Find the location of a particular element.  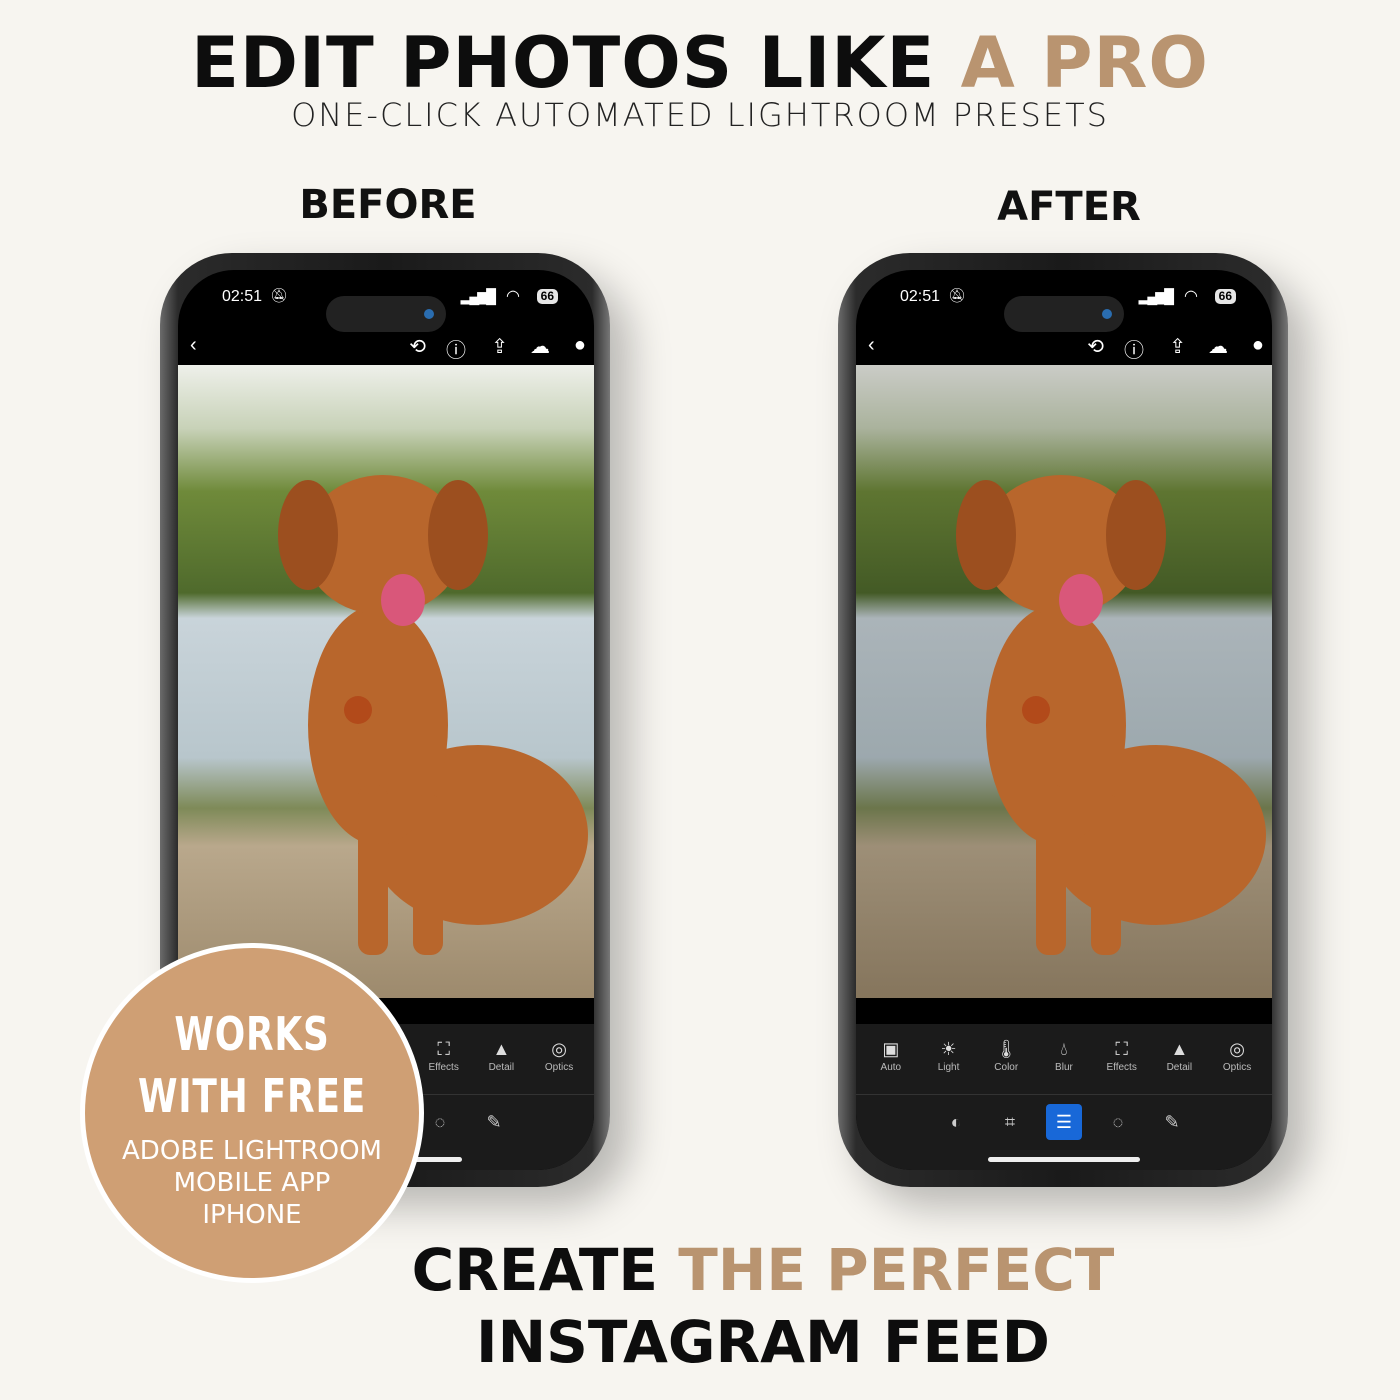

subtitle: ONE-CLICK AUTOMATED LIGHTROOM PRESETS is located at coordinates (700, 115).